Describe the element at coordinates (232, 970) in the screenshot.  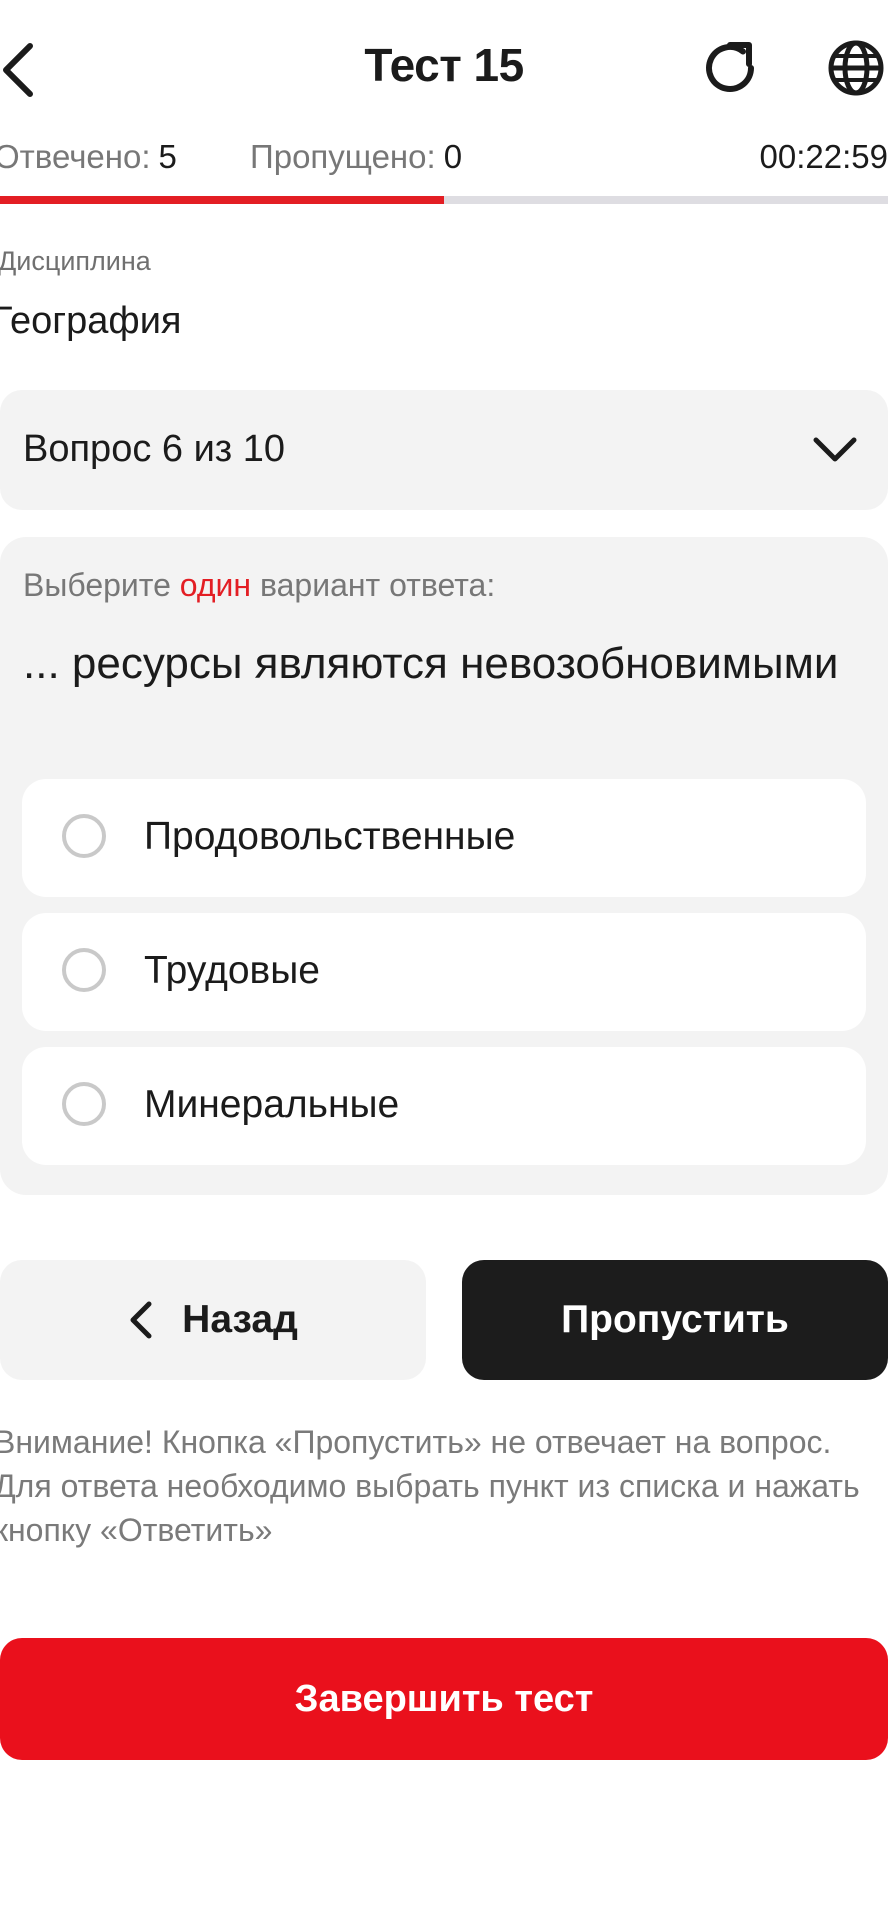
I see `answer-option-label: Трудовые` at that location.